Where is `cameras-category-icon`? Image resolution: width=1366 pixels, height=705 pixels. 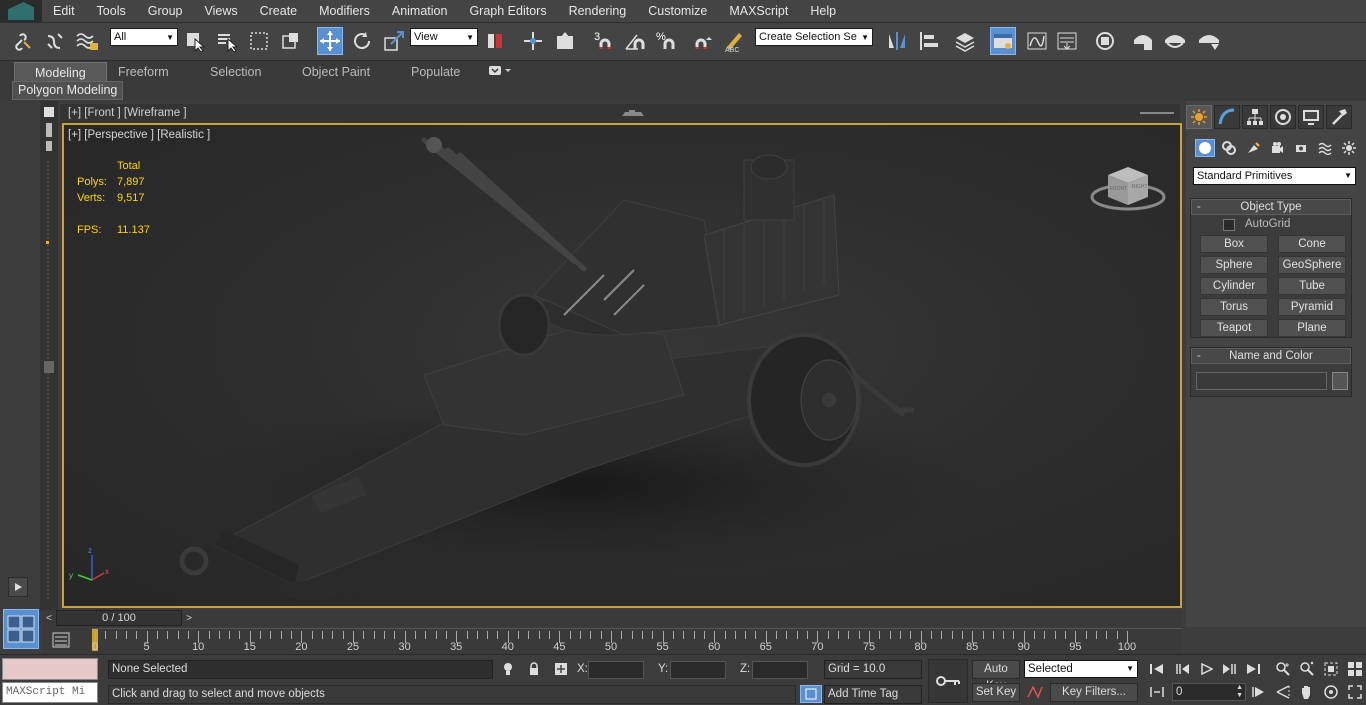 cameras-category-icon is located at coordinates (1277, 148).